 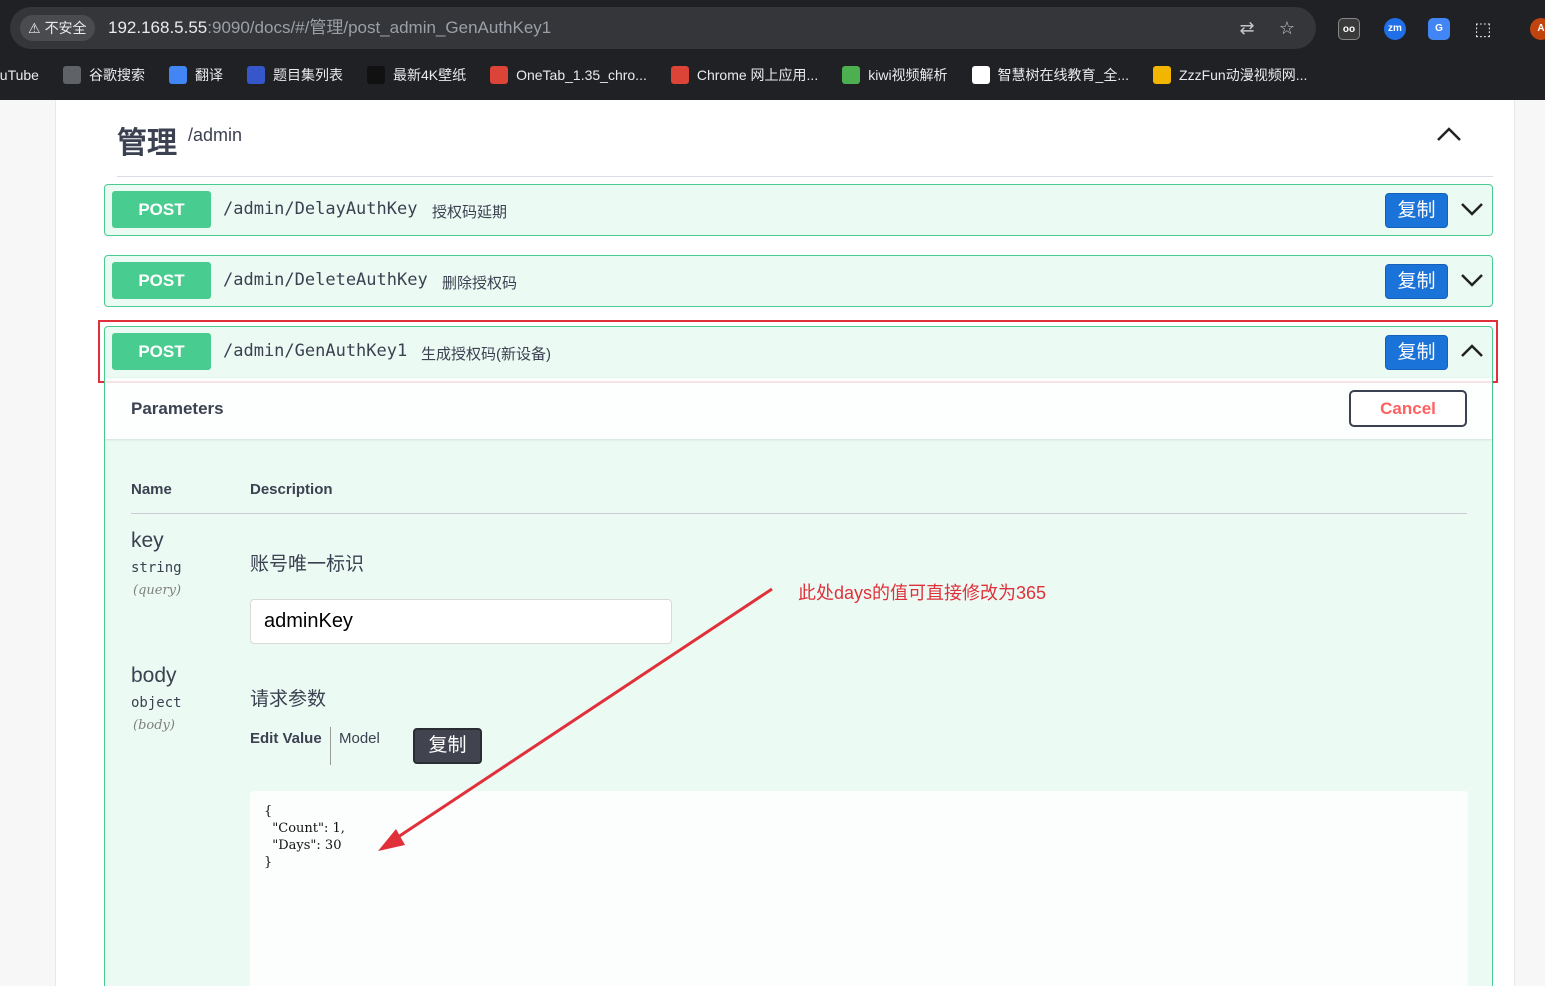 I want to click on parameters-title: Parameters, so click(x=177, y=408).